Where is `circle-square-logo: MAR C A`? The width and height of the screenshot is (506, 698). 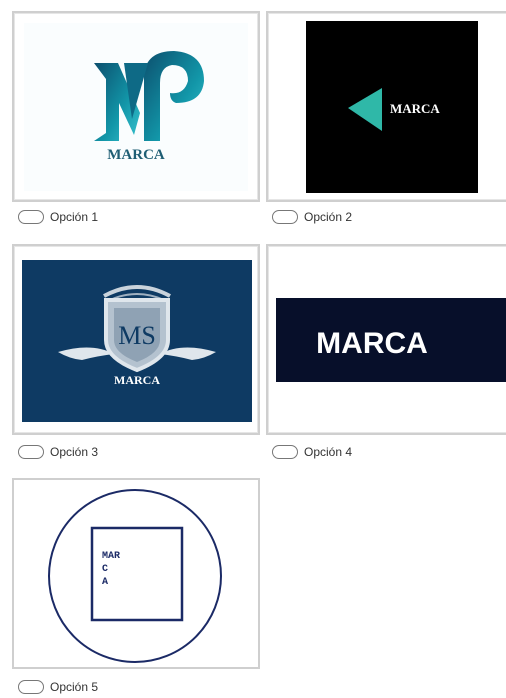 circle-square-logo: MAR C A is located at coordinates (135, 576).